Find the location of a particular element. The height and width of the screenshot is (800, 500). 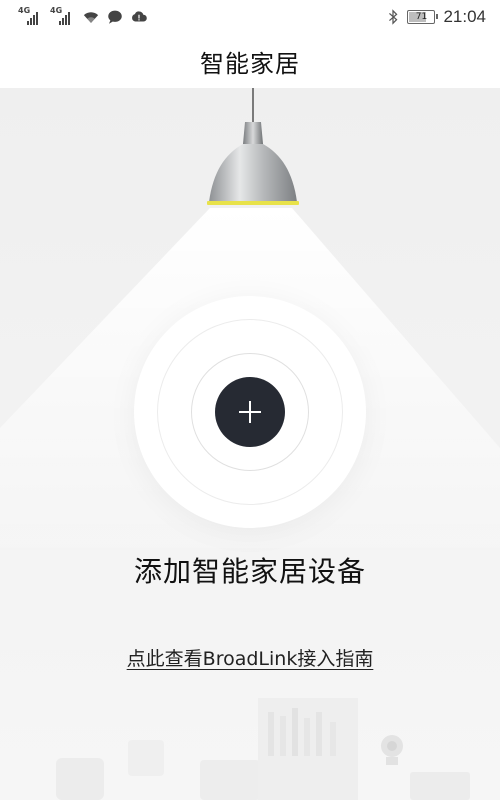

battery-text: 71 is located at coordinates (421, 17).